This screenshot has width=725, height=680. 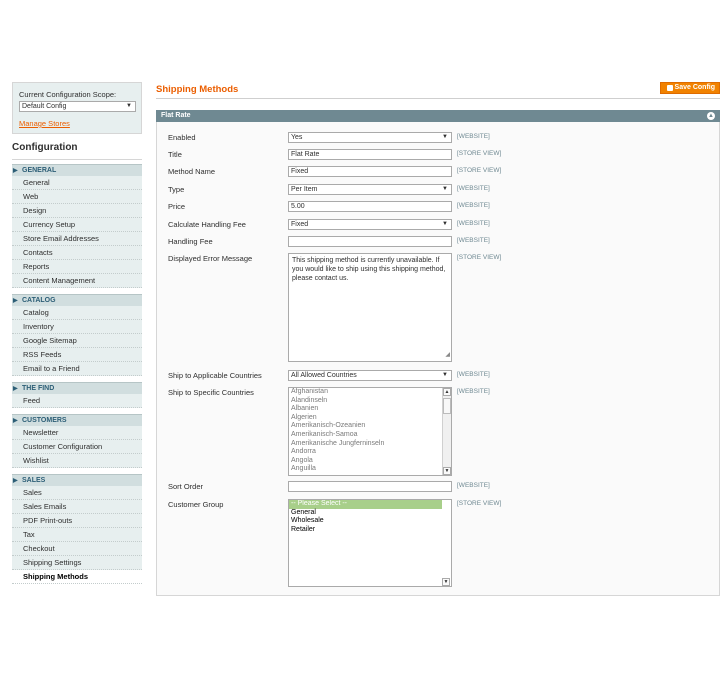 What do you see at coordinates (370, 392) in the screenshot?
I see `list-option: Afghanistan` at bounding box center [370, 392].